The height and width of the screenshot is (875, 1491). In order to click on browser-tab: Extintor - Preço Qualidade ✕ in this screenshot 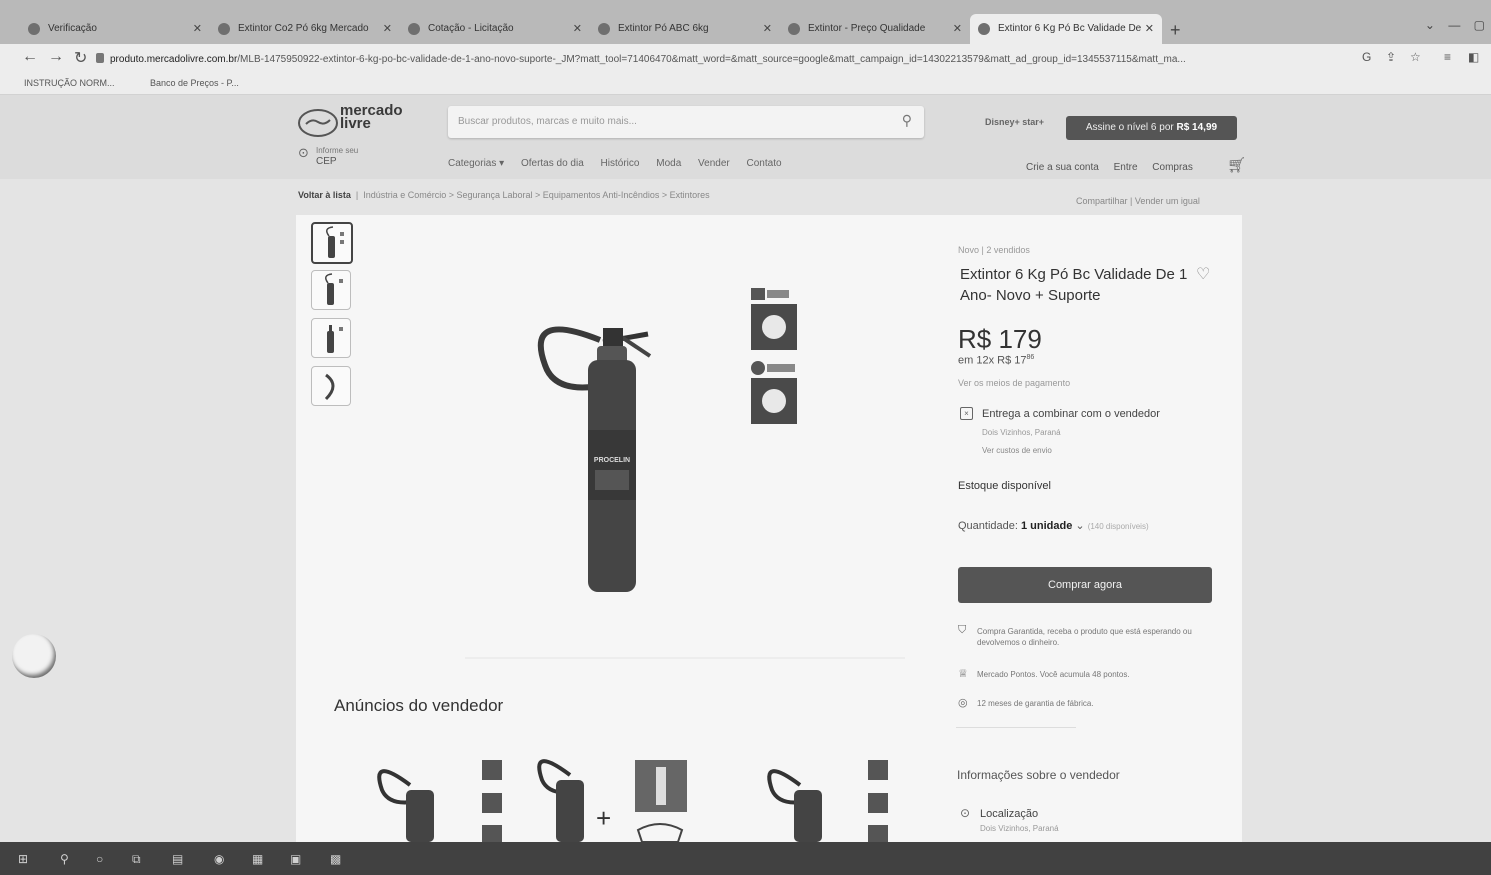, I will do `click(875, 29)`.